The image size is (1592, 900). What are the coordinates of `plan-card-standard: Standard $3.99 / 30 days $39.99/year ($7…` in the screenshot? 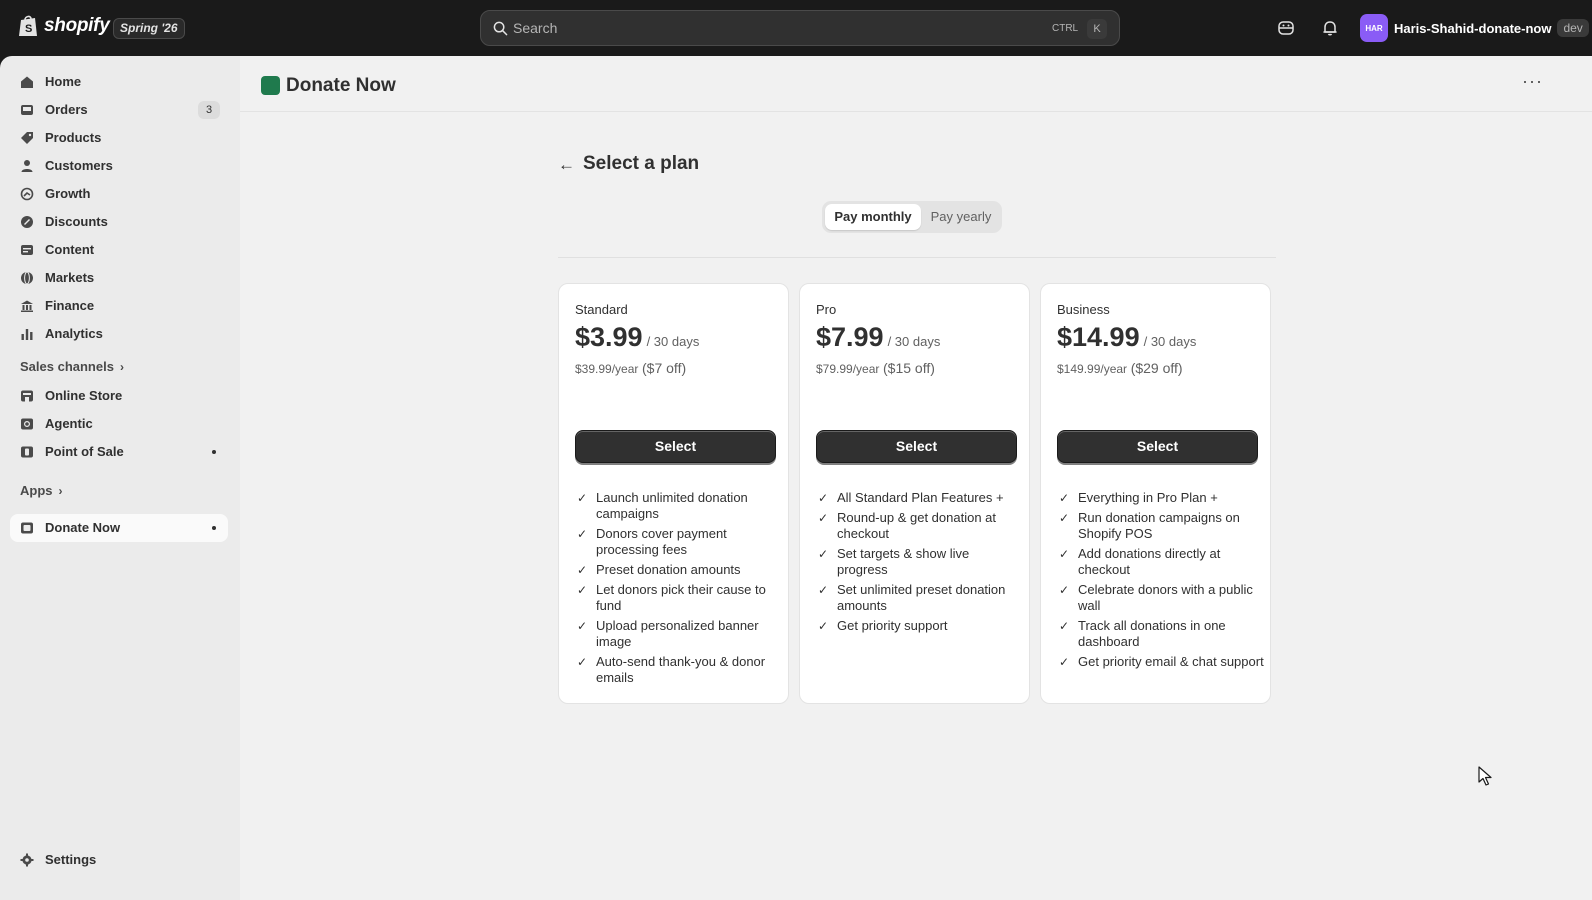 It's located at (673, 493).